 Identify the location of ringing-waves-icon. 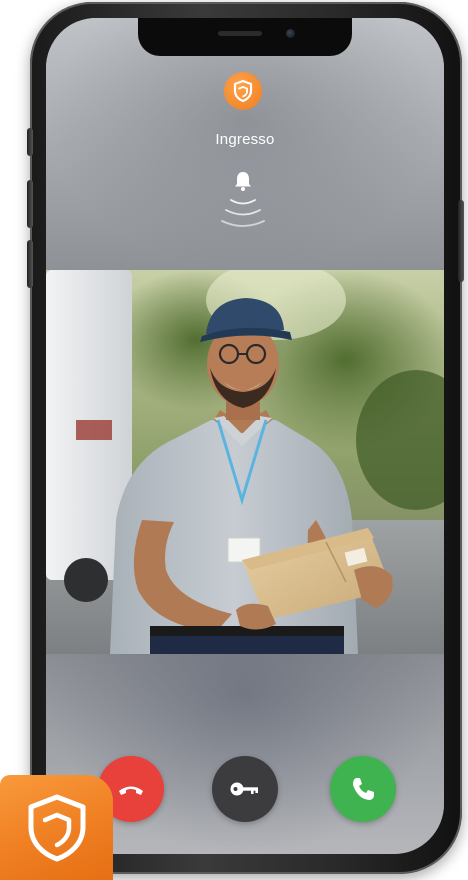
(243, 213).